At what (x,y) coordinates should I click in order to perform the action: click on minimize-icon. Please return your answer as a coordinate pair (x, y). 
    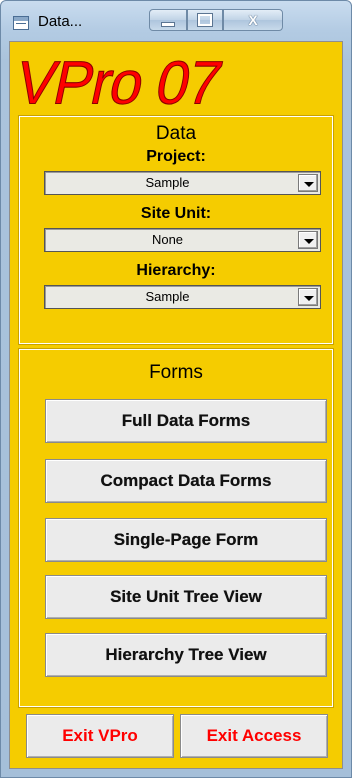
    Looking at the image, I should click on (168, 24).